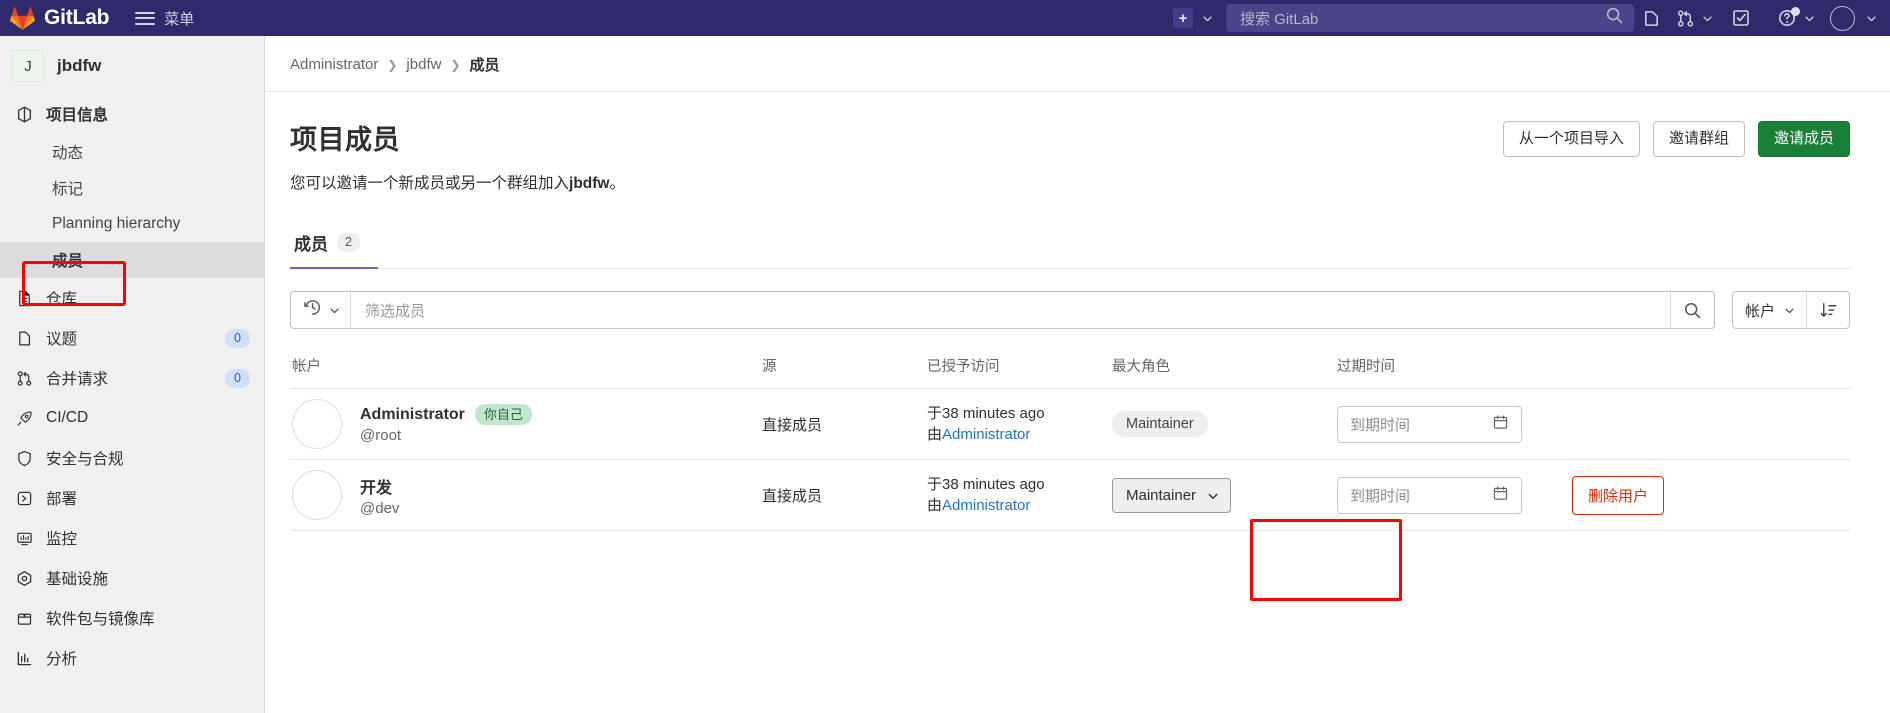  I want to click on deploy-icon, so click(24, 498).